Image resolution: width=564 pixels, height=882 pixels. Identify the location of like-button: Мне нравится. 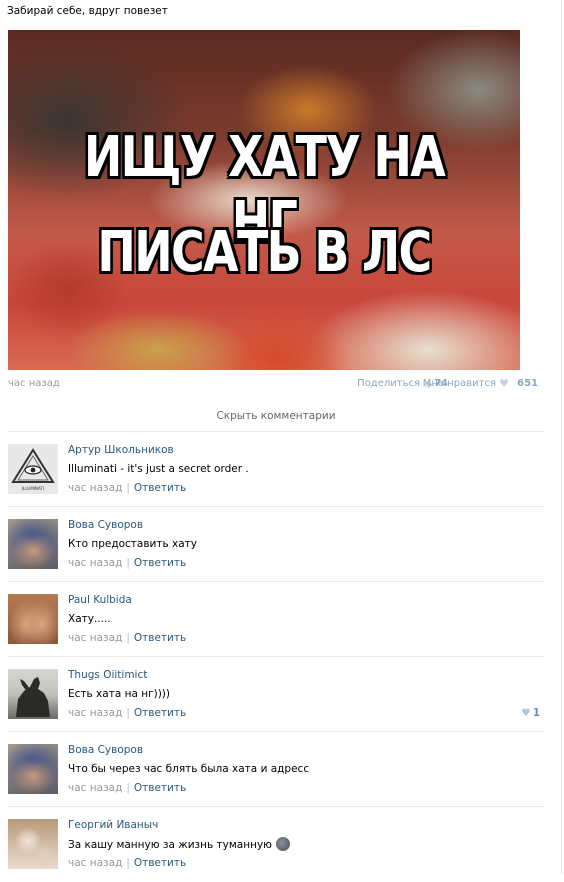
(459, 383).